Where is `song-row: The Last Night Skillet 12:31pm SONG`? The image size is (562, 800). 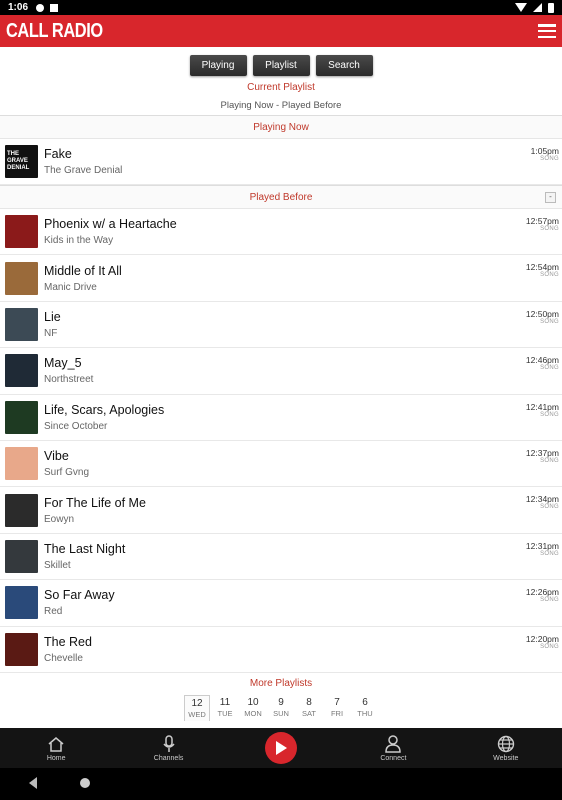 song-row: The Last Night Skillet 12:31pm SONG is located at coordinates (281, 557).